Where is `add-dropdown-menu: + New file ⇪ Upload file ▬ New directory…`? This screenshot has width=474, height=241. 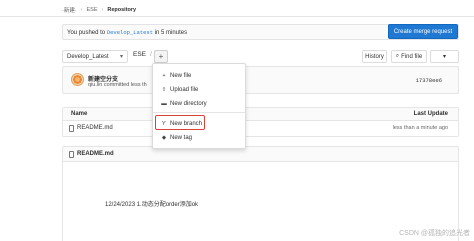 add-dropdown-menu: + New file ⇪ Upload file ▬ New directory… is located at coordinates (199, 106).